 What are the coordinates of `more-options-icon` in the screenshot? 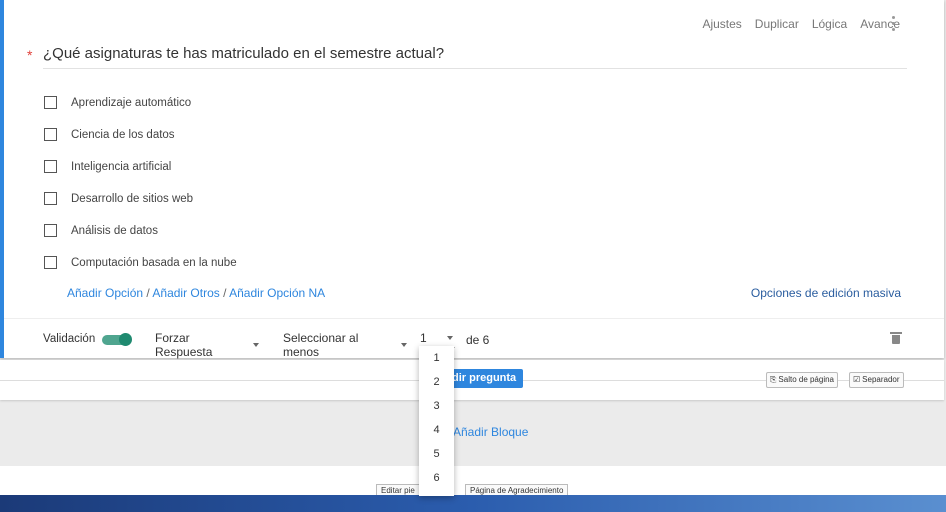 It's located at (894, 25).